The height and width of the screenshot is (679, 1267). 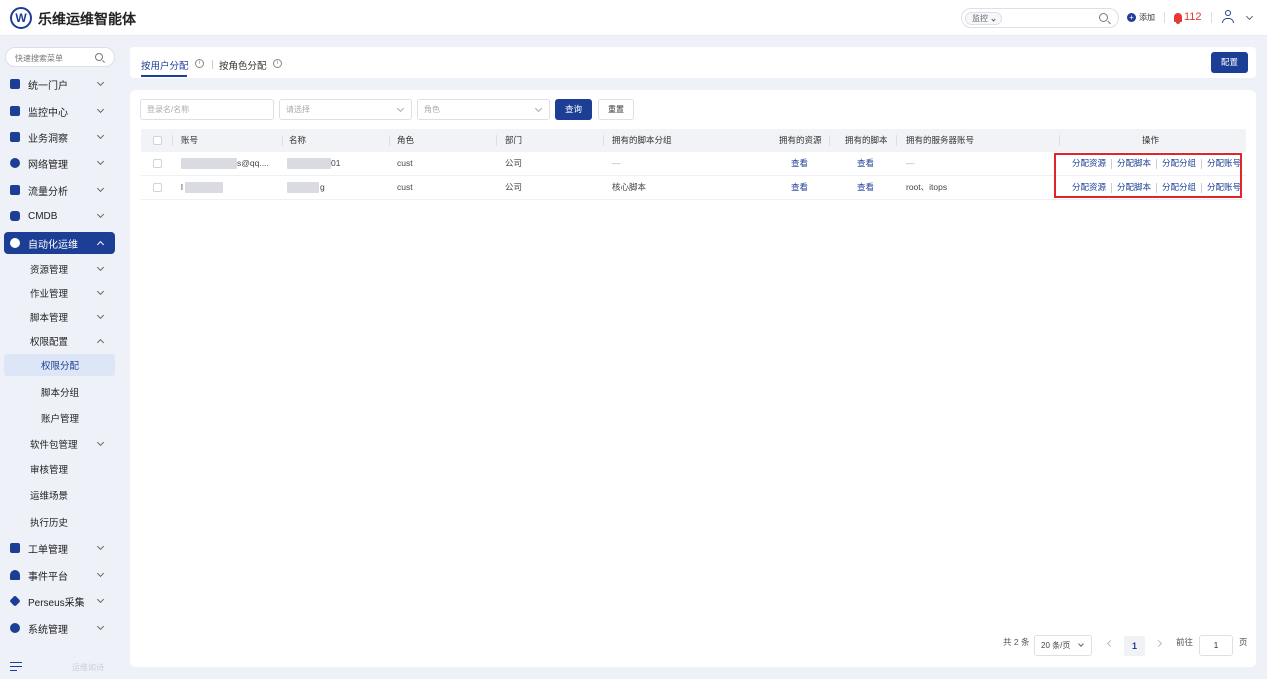 What do you see at coordinates (629, 187) in the screenshot?
I see `cell-script-group: 核心脚本` at bounding box center [629, 187].